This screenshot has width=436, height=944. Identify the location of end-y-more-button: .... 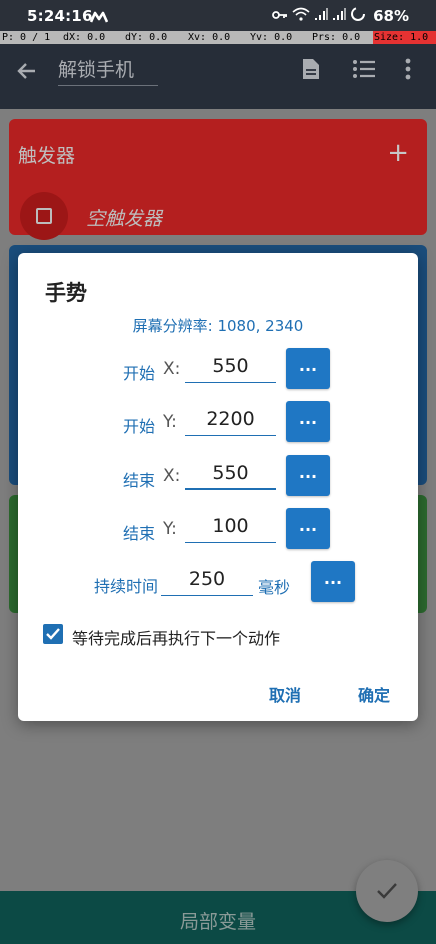
(308, 528).